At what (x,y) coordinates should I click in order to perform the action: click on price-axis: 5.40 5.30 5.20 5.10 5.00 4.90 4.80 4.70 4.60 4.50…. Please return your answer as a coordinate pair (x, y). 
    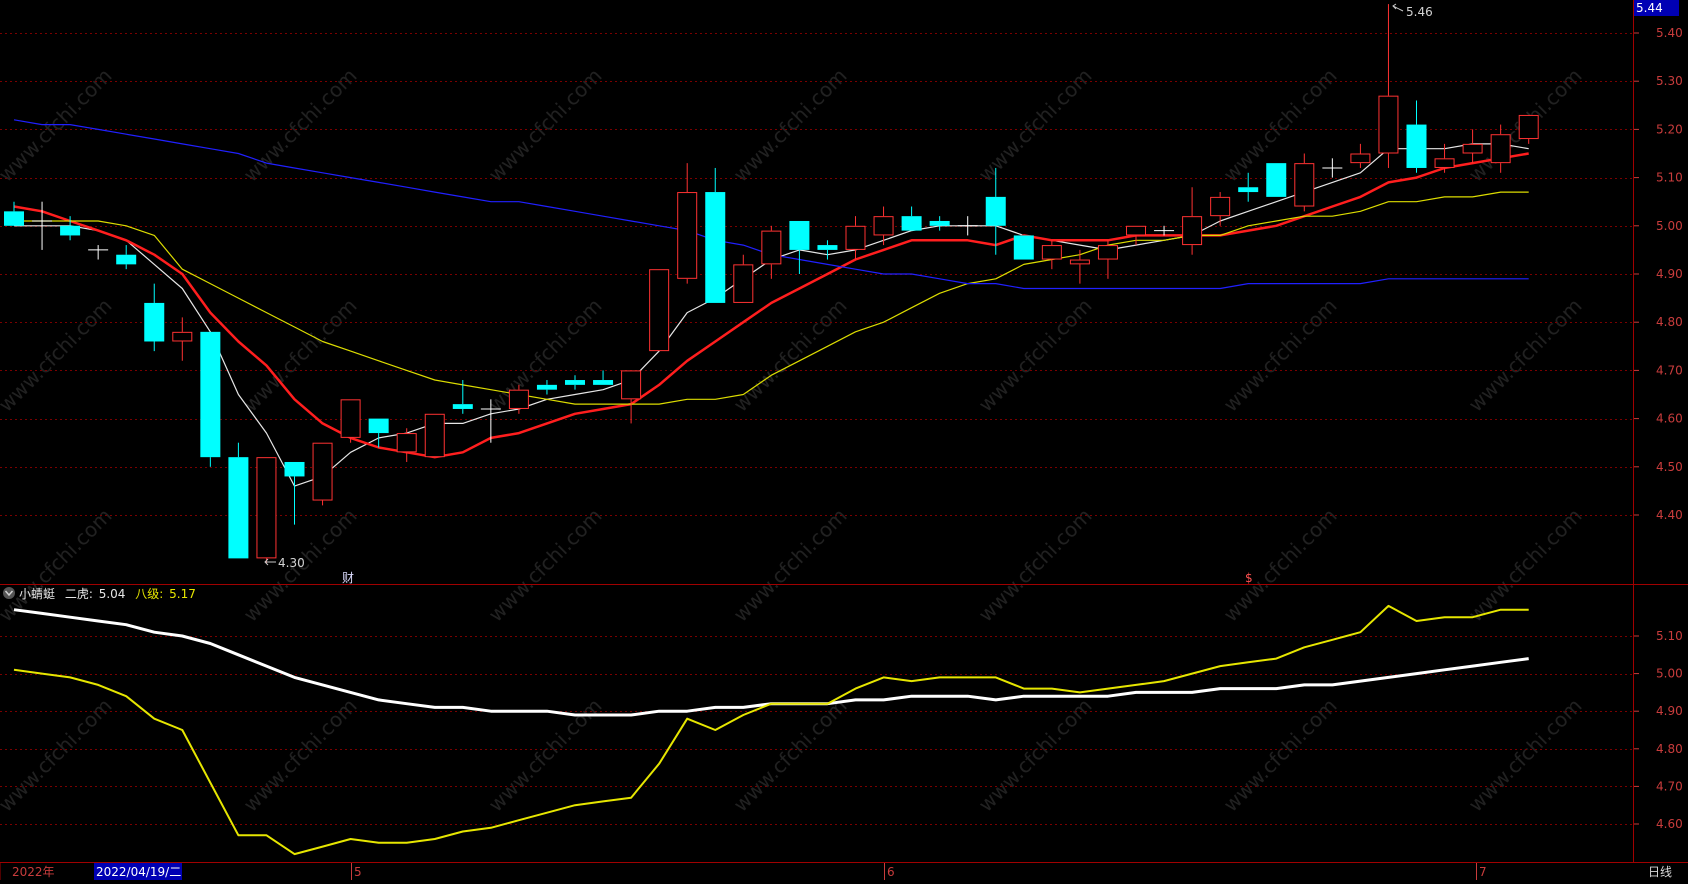
    Looking at the image, I should click on (1658, 274).